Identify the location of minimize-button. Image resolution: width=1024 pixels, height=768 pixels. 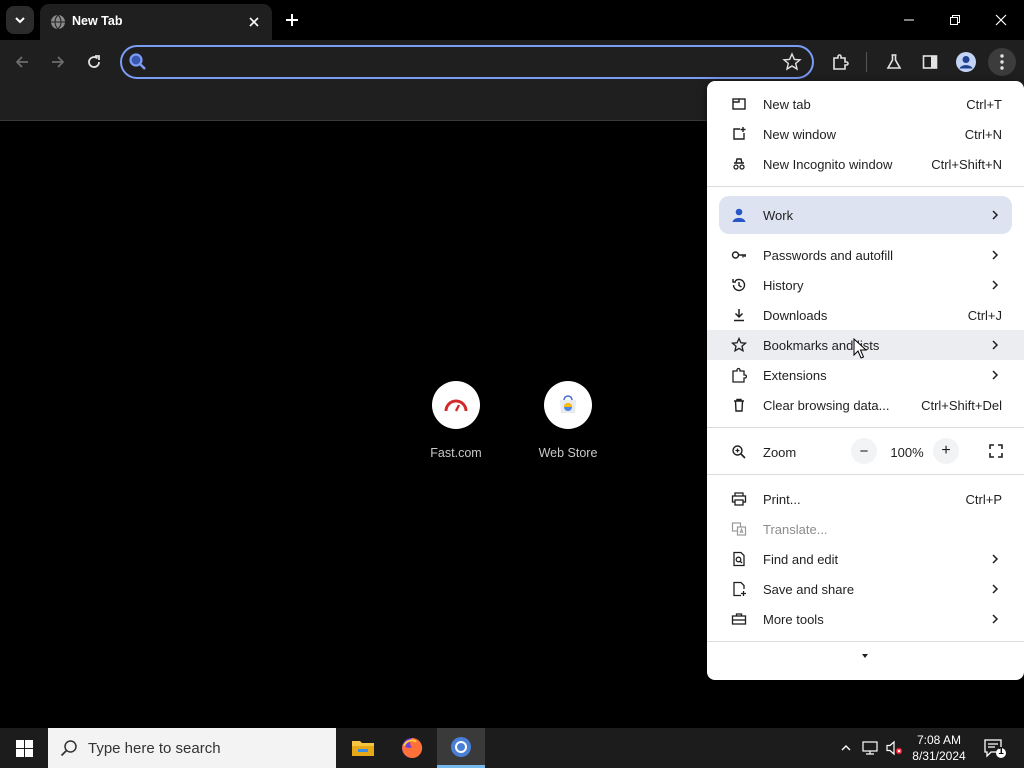
(909, 20).